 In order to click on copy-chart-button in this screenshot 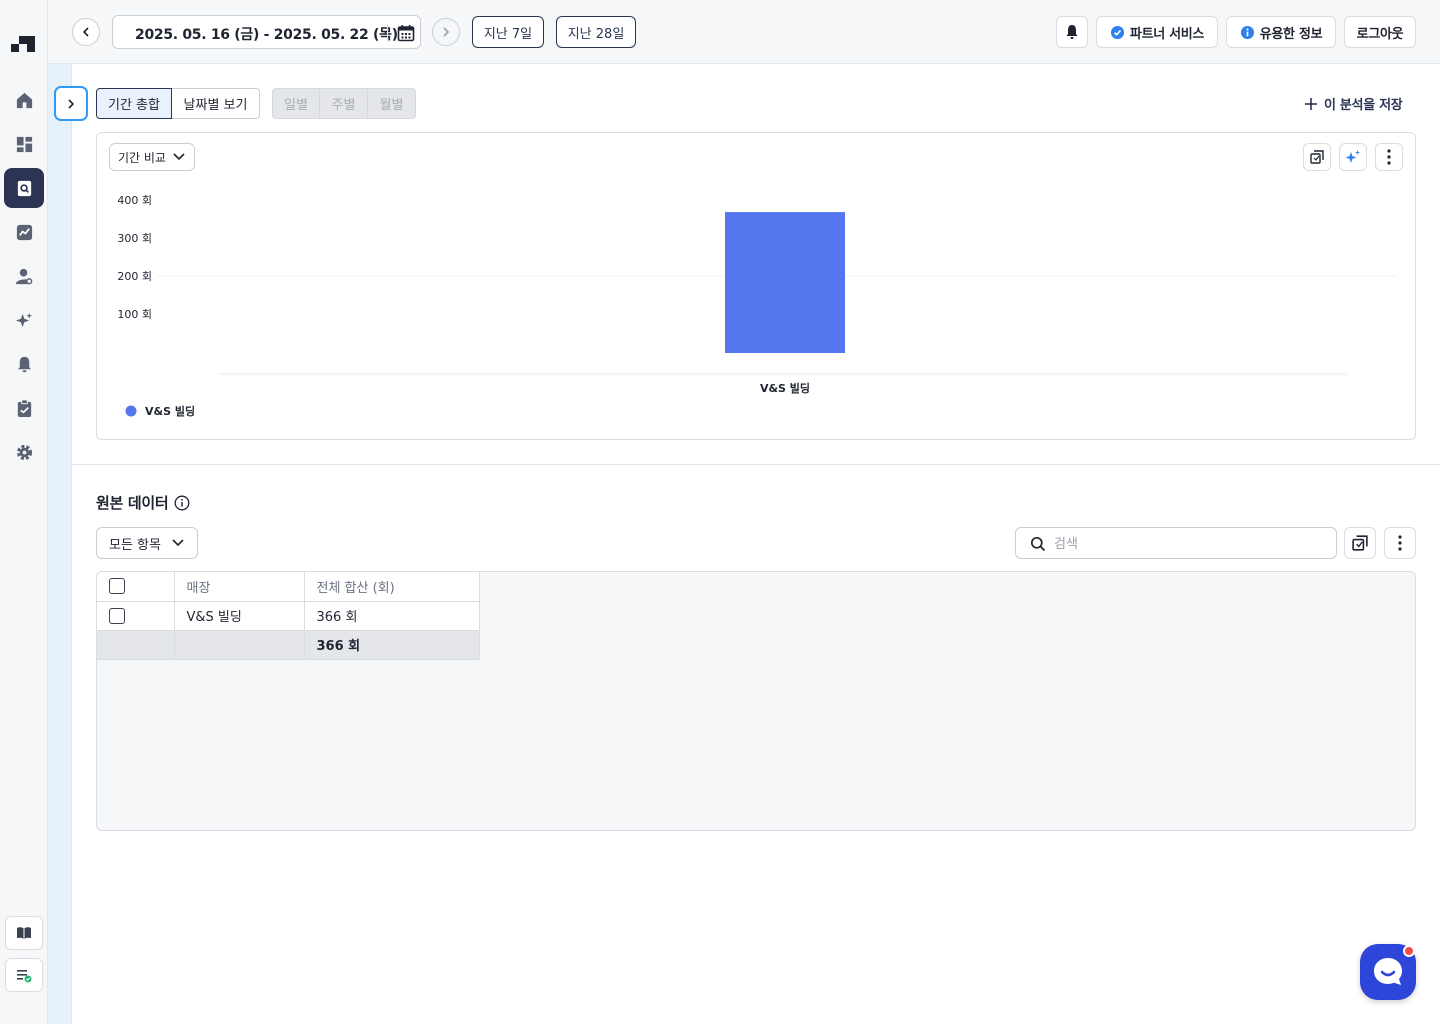, I will do `click(1317, 157)`.